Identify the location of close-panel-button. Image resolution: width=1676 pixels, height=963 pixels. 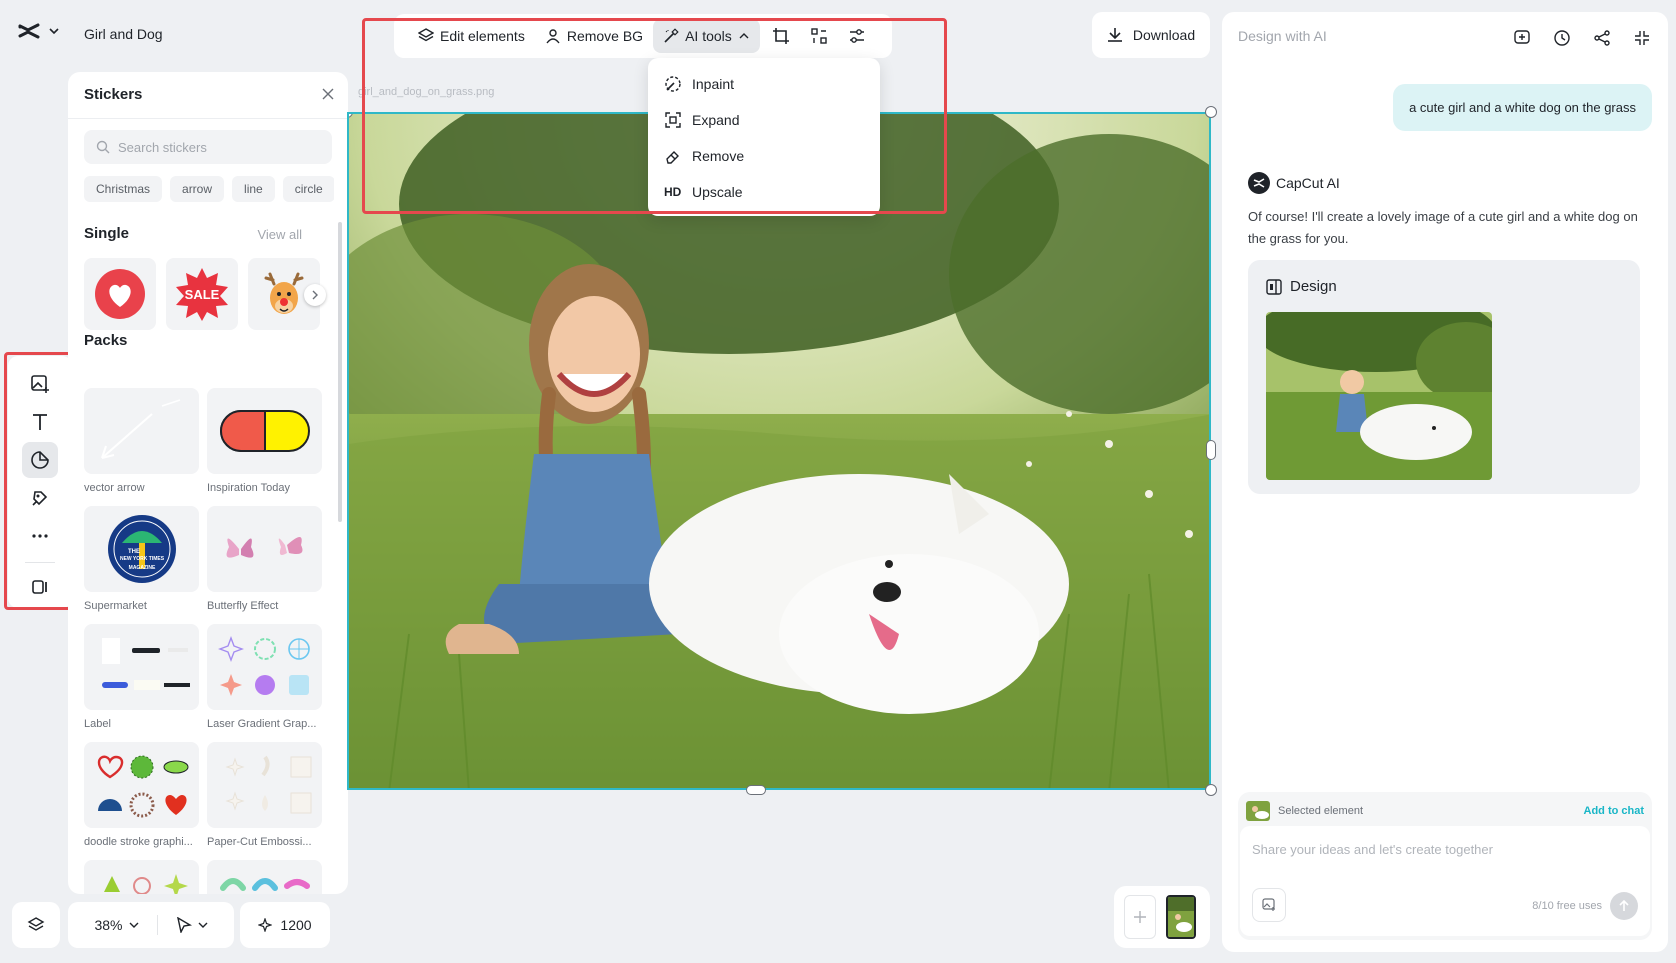
(328, 94).